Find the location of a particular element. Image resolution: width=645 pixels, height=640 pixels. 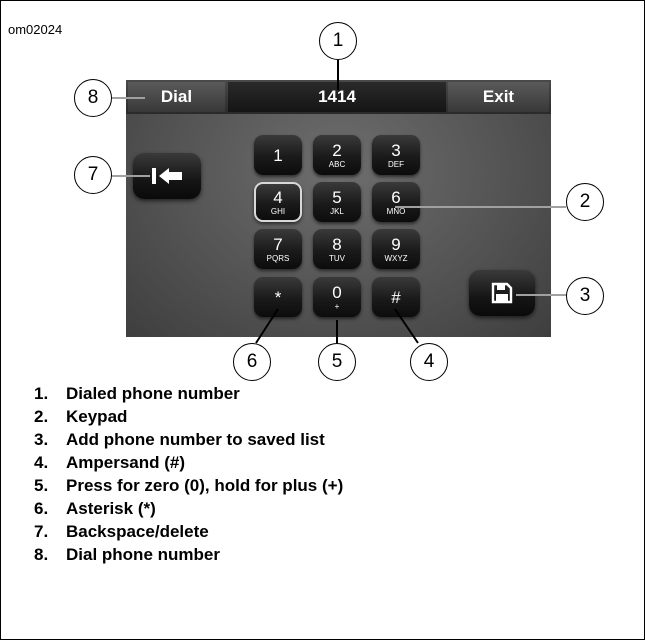

legend-item: 5. Press for zero (0), hold for plus (+) is located at coordinates (188, 485).